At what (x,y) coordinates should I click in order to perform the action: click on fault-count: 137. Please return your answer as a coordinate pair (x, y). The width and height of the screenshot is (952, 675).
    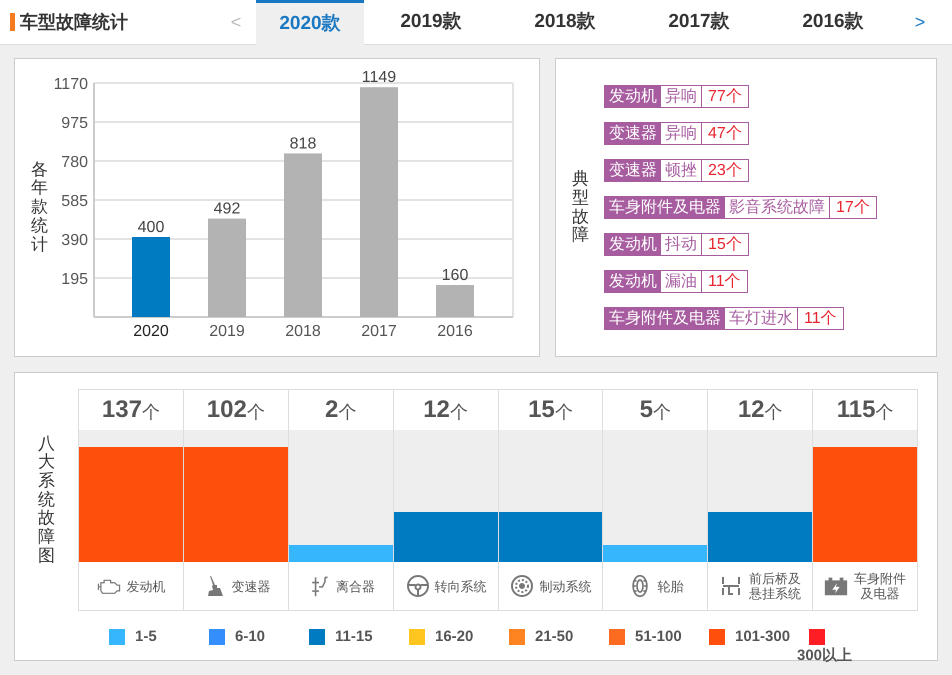
    Looking at the image, I should click on (122, 410).